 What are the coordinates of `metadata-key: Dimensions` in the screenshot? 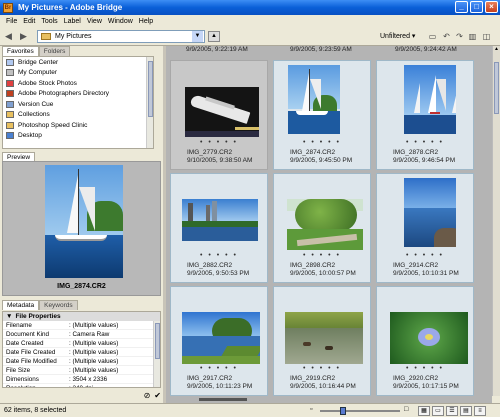 It's located at (22, 379).